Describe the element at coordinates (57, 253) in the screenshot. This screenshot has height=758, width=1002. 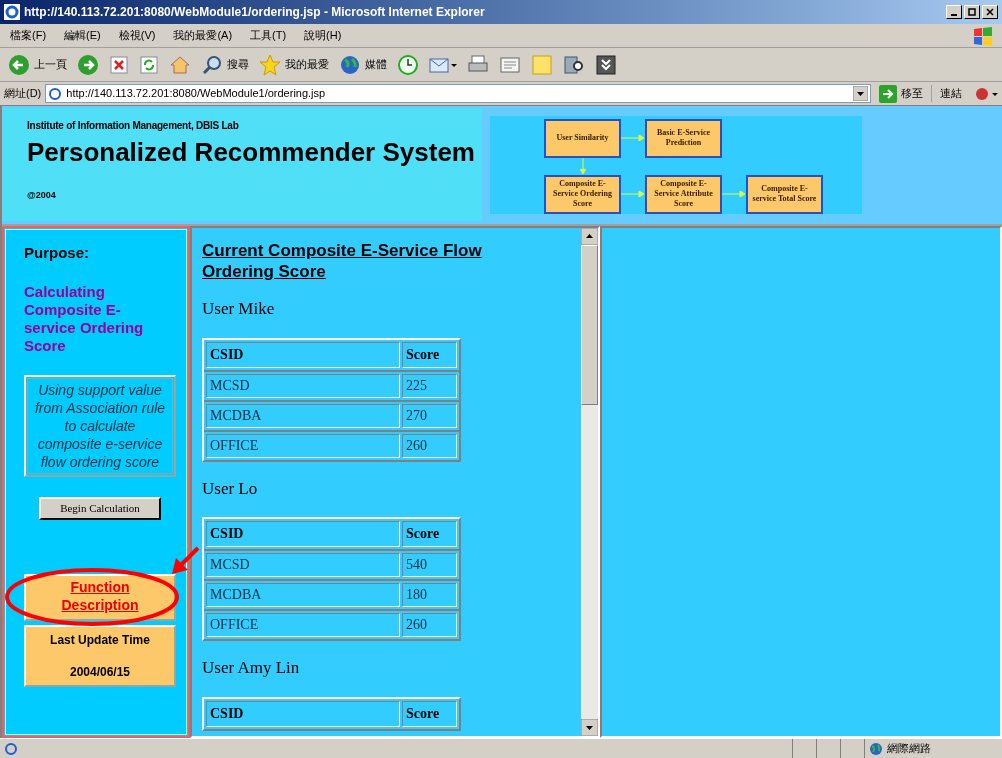
I see `purpose-label: Purpose:` at that location.